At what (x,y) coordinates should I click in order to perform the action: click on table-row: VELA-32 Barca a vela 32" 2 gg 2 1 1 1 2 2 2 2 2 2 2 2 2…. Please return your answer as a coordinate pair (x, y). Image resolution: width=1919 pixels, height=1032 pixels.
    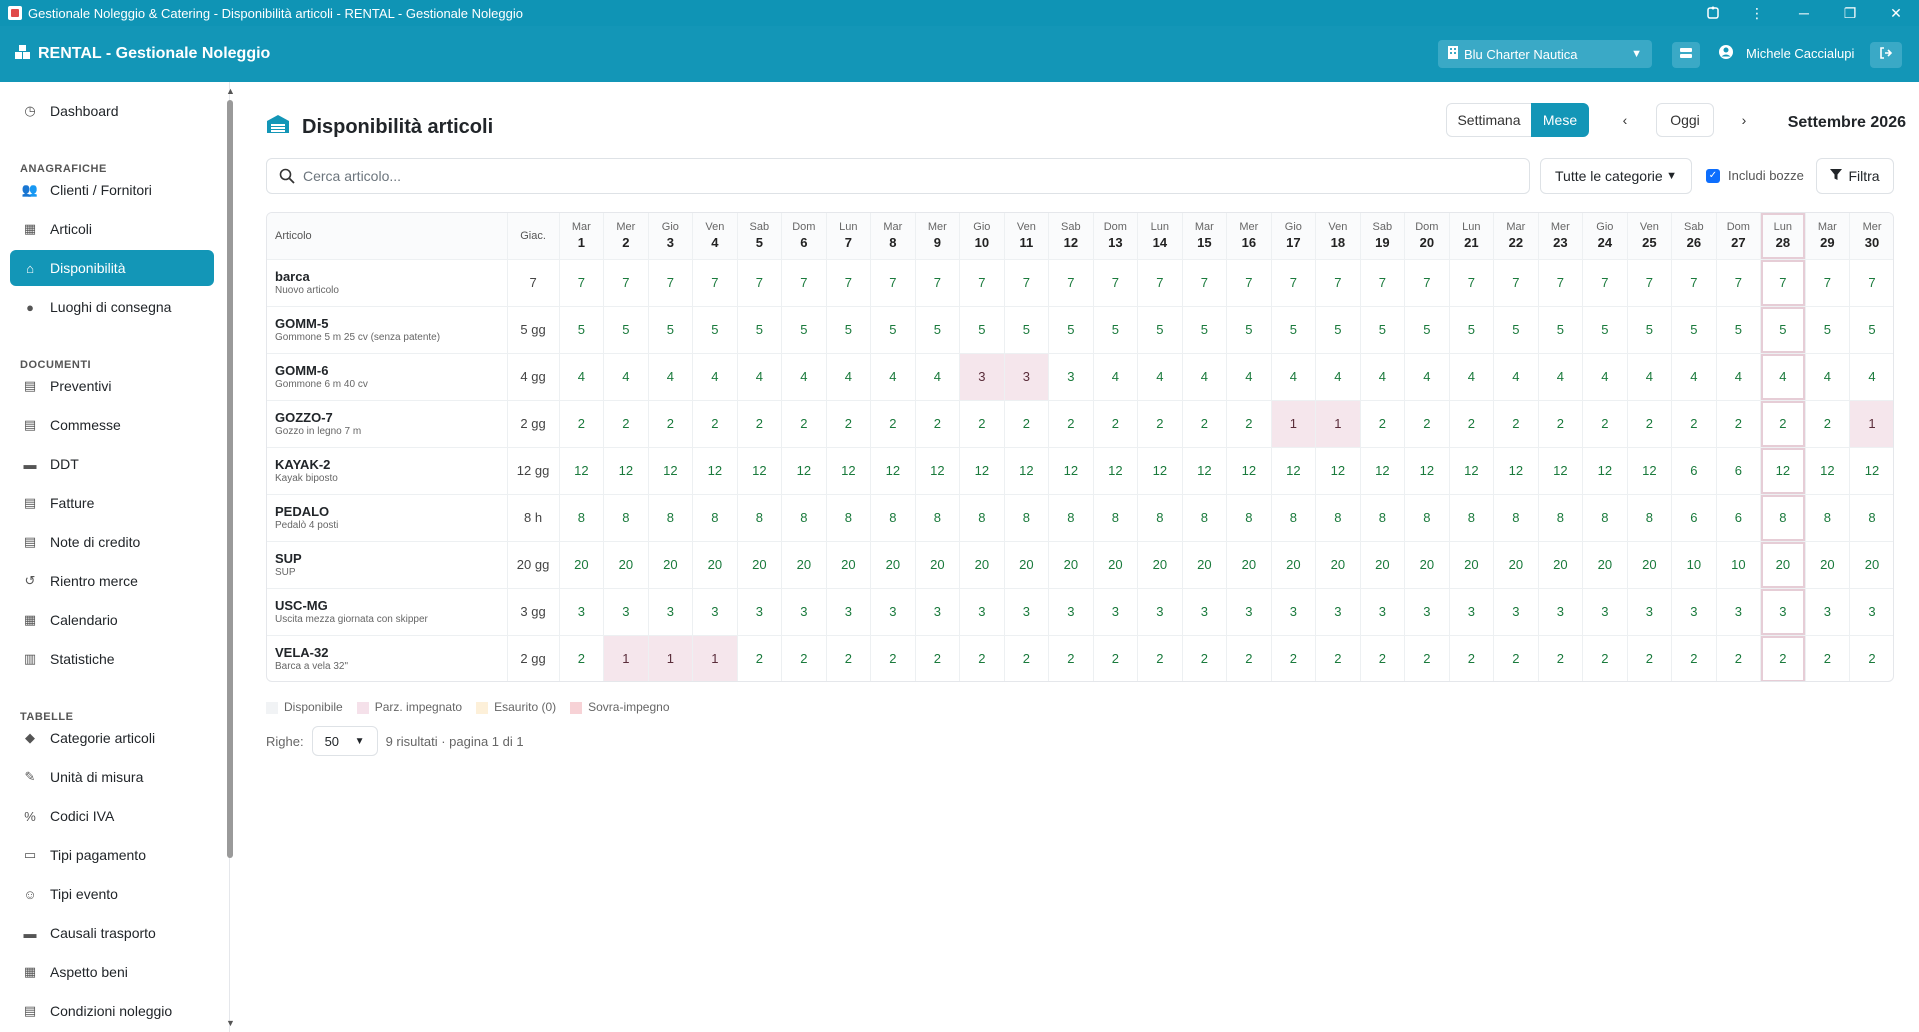
    Looking at the image, I should click on (1080, 658).